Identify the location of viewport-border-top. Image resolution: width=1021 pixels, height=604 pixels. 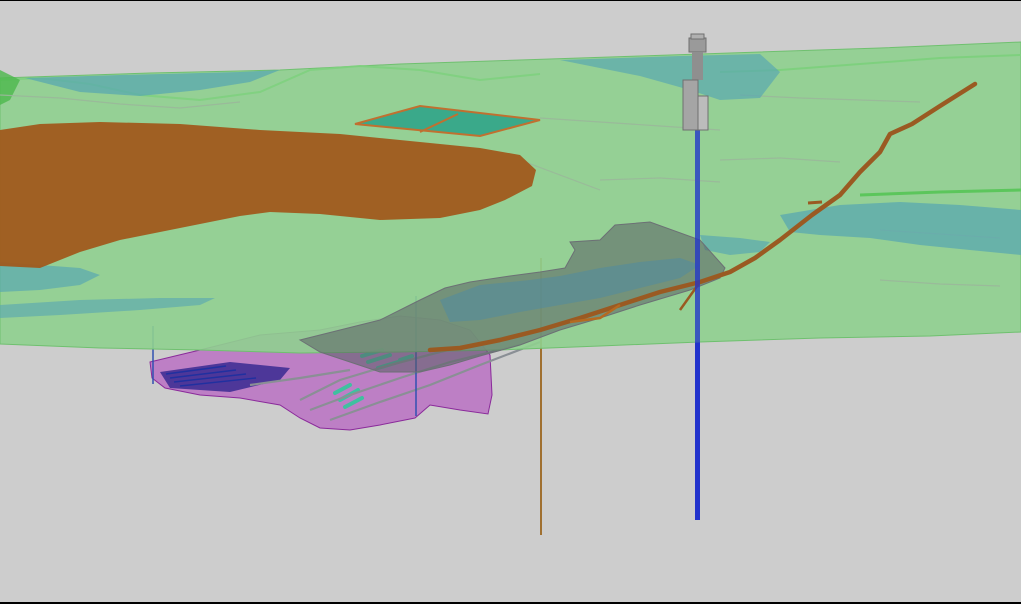
(510, 0).